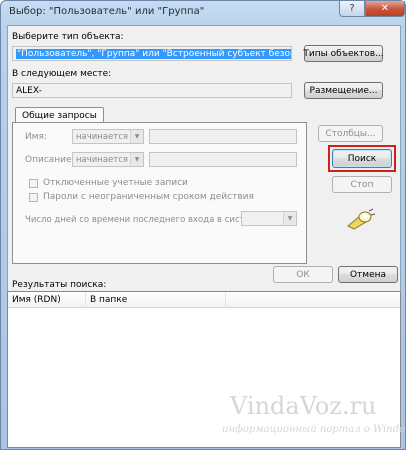 This screenshot has width=406, height=450. Describe the element at coordinates (303, 274) in the screenshot. I see `ok-button: ОК` at that location.